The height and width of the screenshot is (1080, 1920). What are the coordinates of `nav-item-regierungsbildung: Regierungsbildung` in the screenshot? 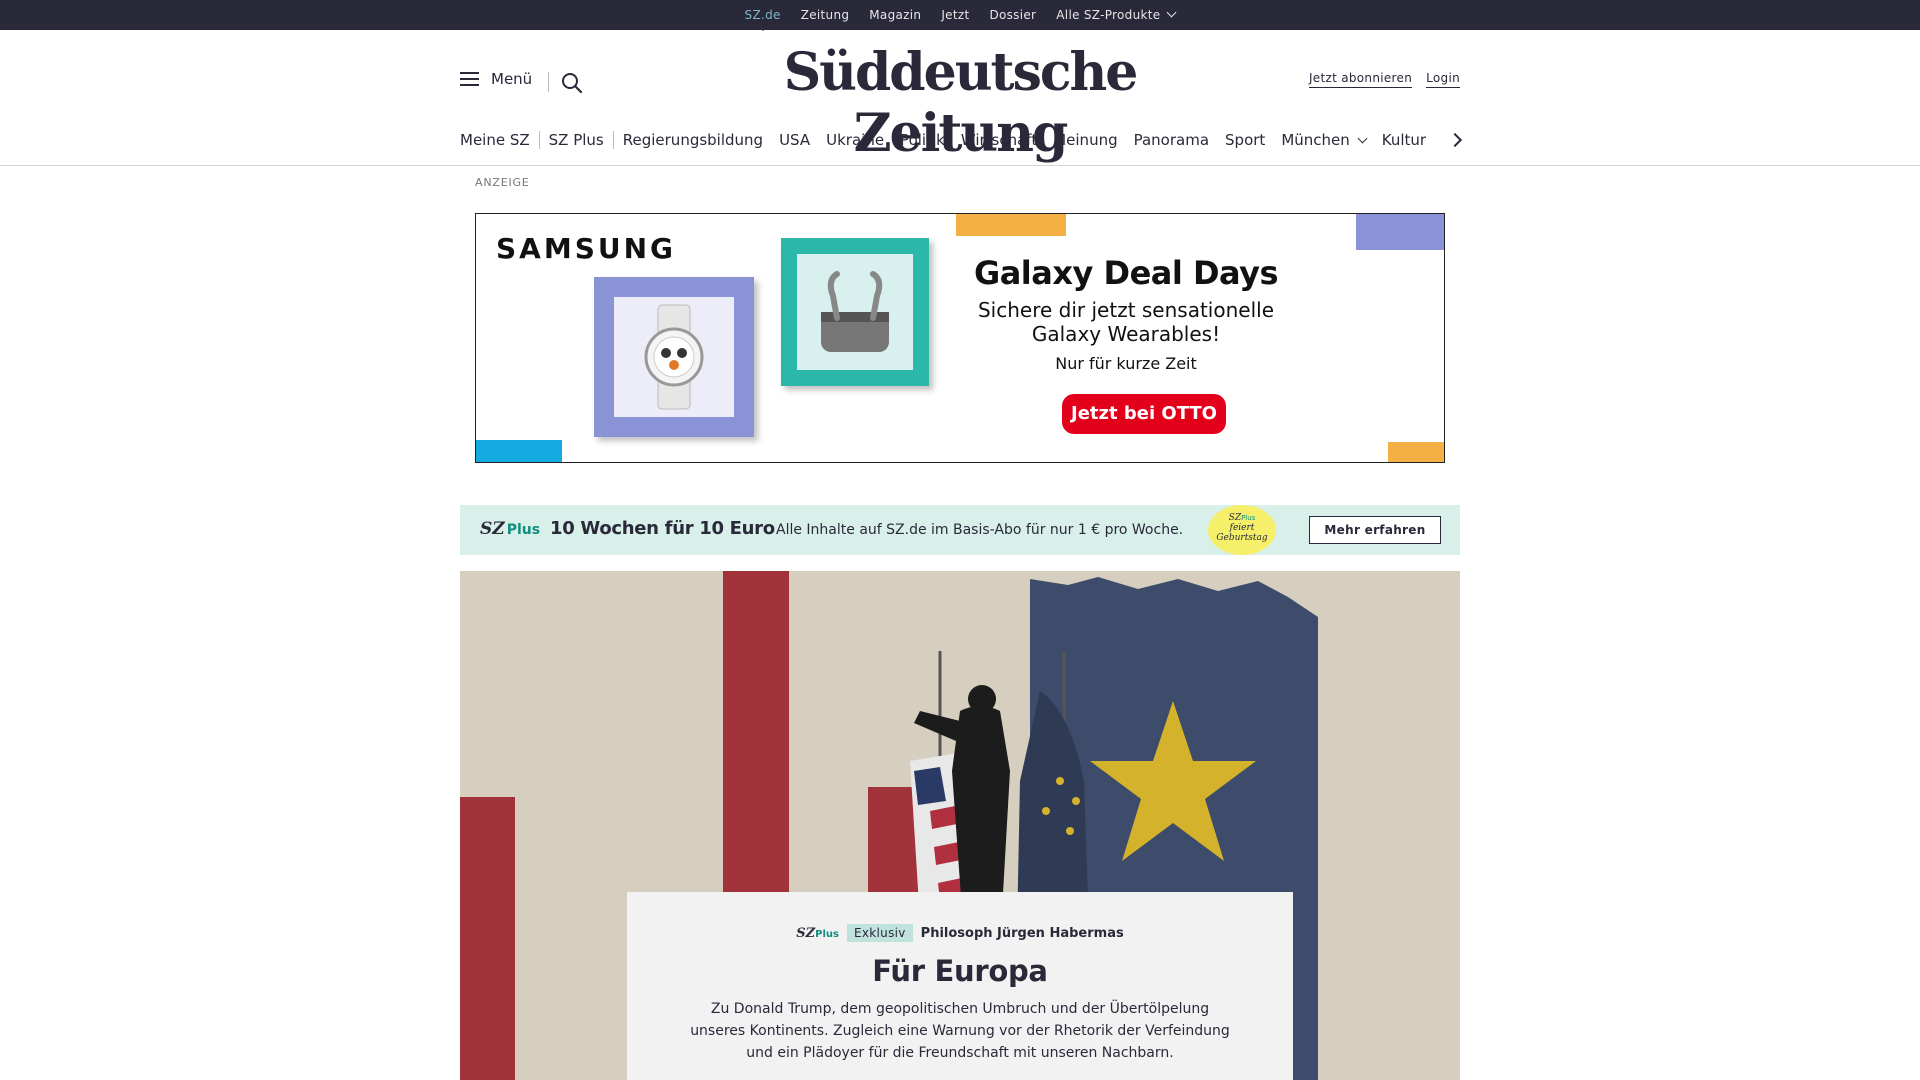 It's located at (693, 140).